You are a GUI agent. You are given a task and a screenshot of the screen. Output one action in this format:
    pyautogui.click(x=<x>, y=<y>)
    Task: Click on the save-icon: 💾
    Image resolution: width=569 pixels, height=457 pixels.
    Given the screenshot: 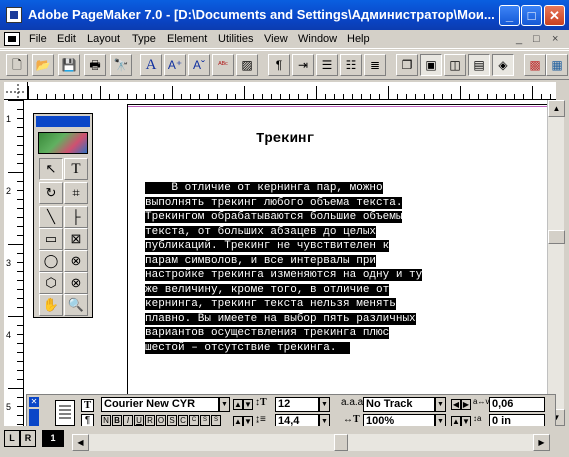 What is the action you would take?
    pyautogui.click(x=69, y=65)
    